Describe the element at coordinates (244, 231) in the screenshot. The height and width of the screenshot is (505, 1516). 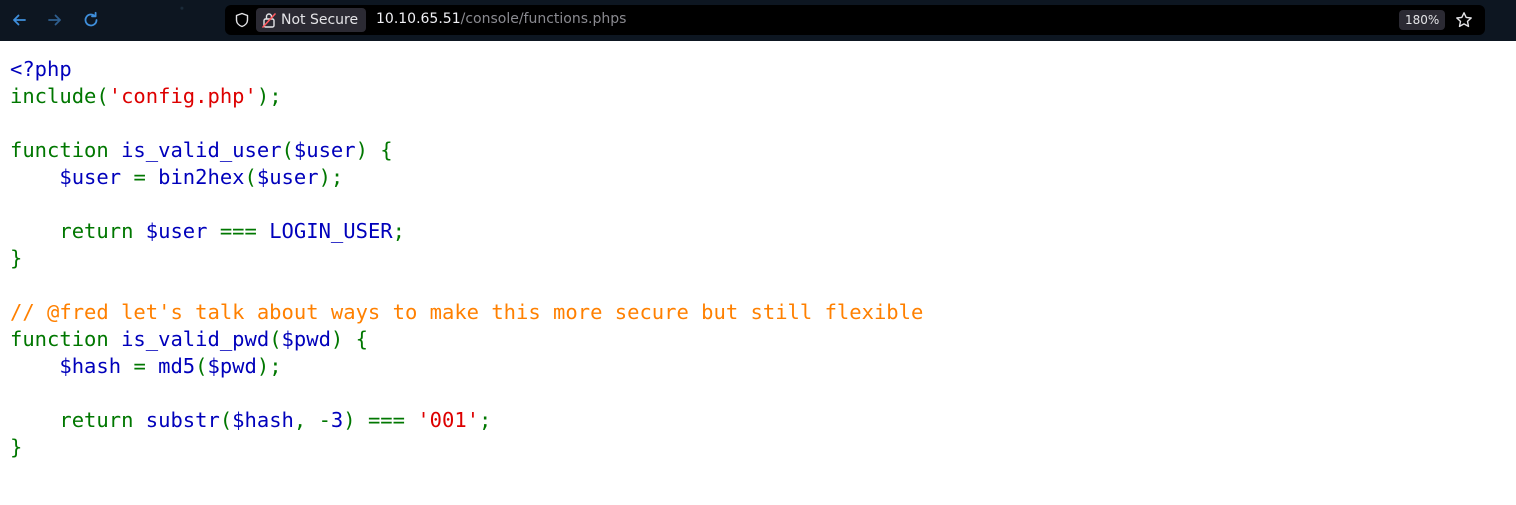
I see `code-token: ===` at that location.